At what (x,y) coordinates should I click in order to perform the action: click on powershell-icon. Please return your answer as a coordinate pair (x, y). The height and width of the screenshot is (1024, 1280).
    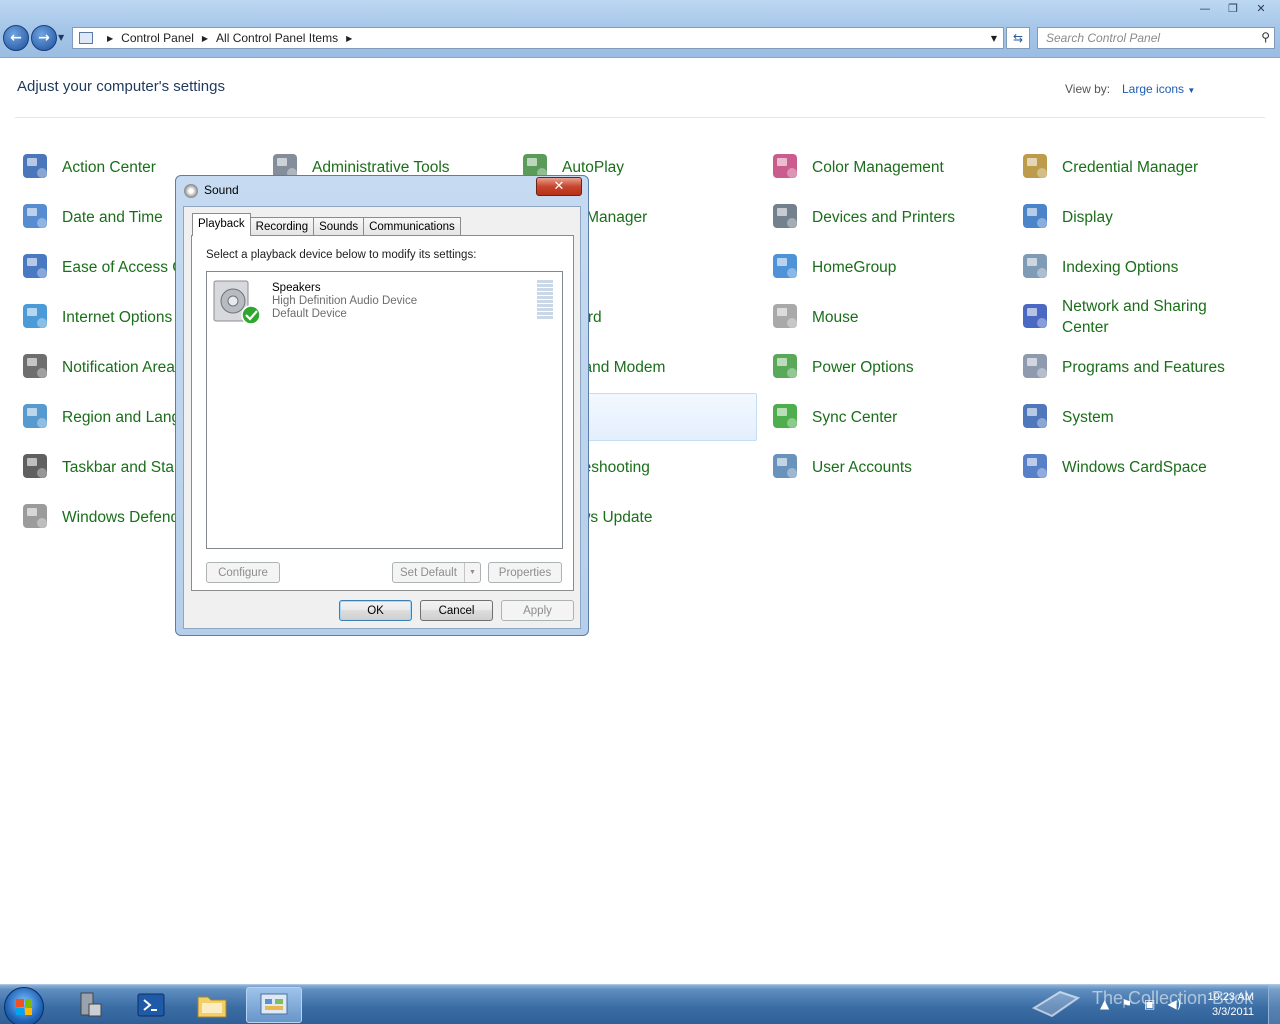
    Looking at the image, I should click on (151, 1005).